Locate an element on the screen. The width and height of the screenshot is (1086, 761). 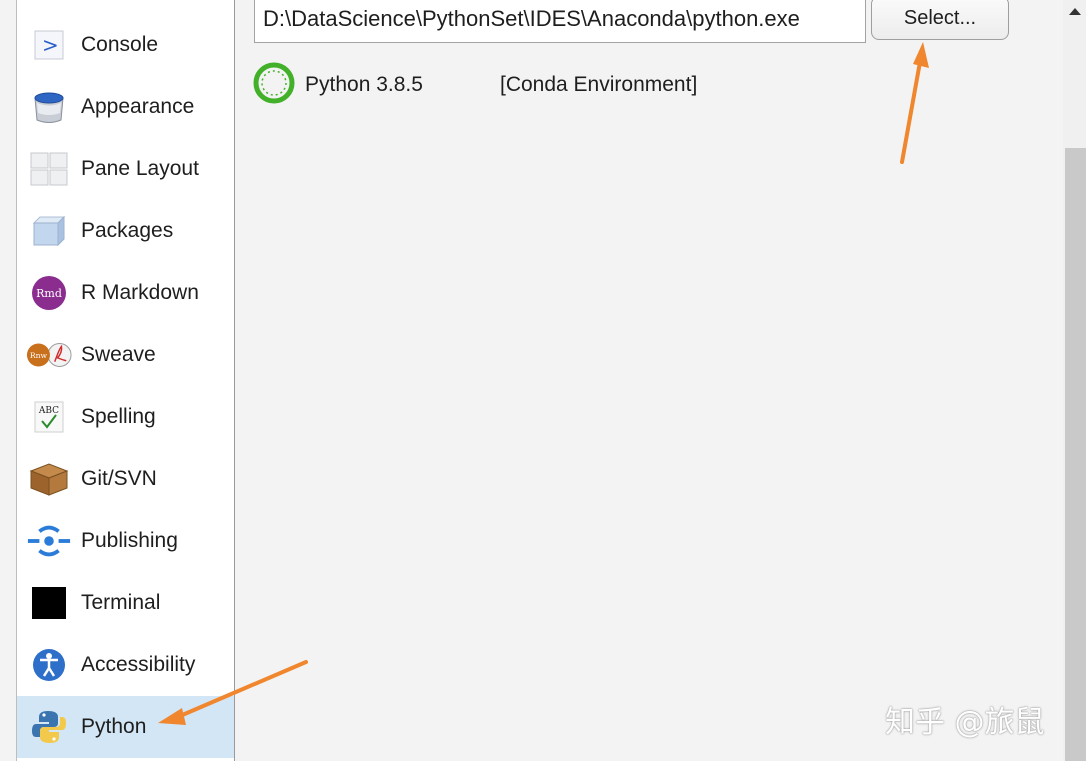
sidebar-item-label: Terminal is located at coordinates (121, 602).